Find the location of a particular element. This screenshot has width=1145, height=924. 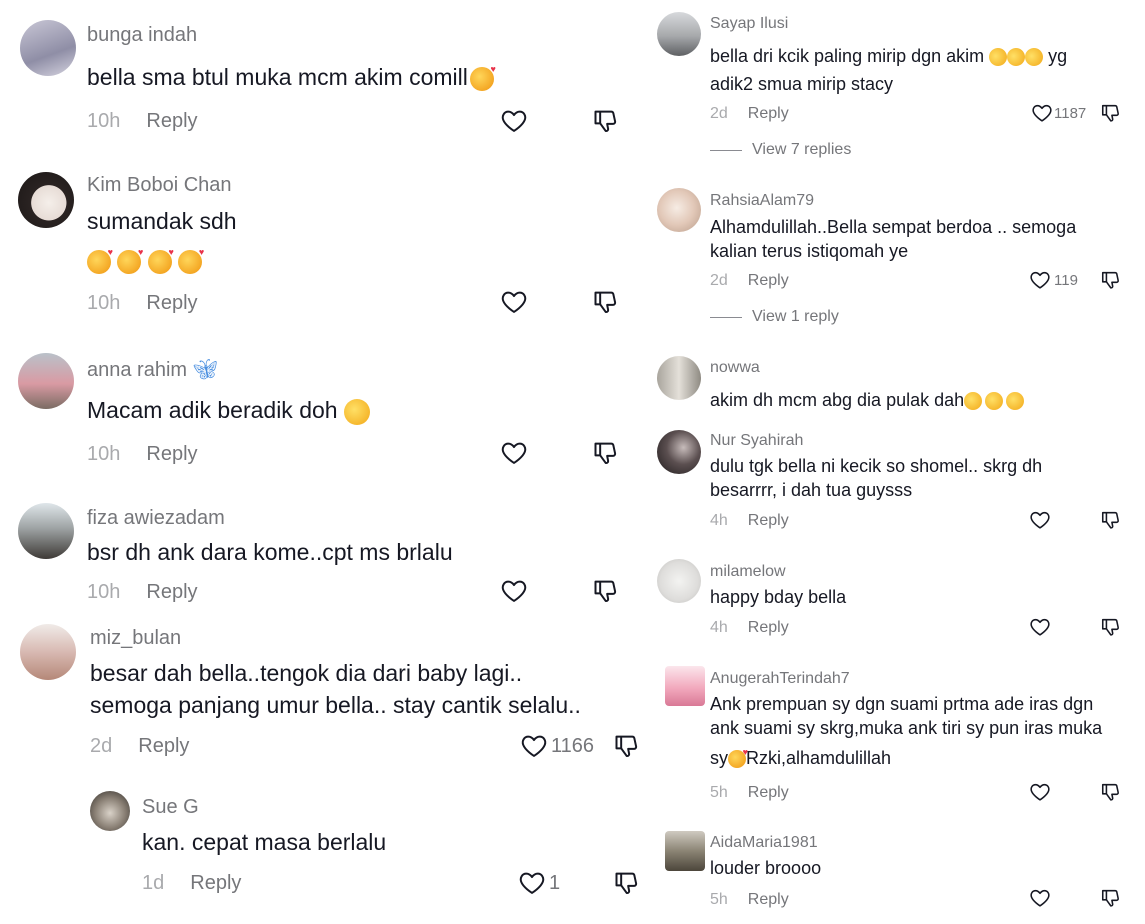

face-with-tears-of-joy-icon is located at coordinates (973, 401).